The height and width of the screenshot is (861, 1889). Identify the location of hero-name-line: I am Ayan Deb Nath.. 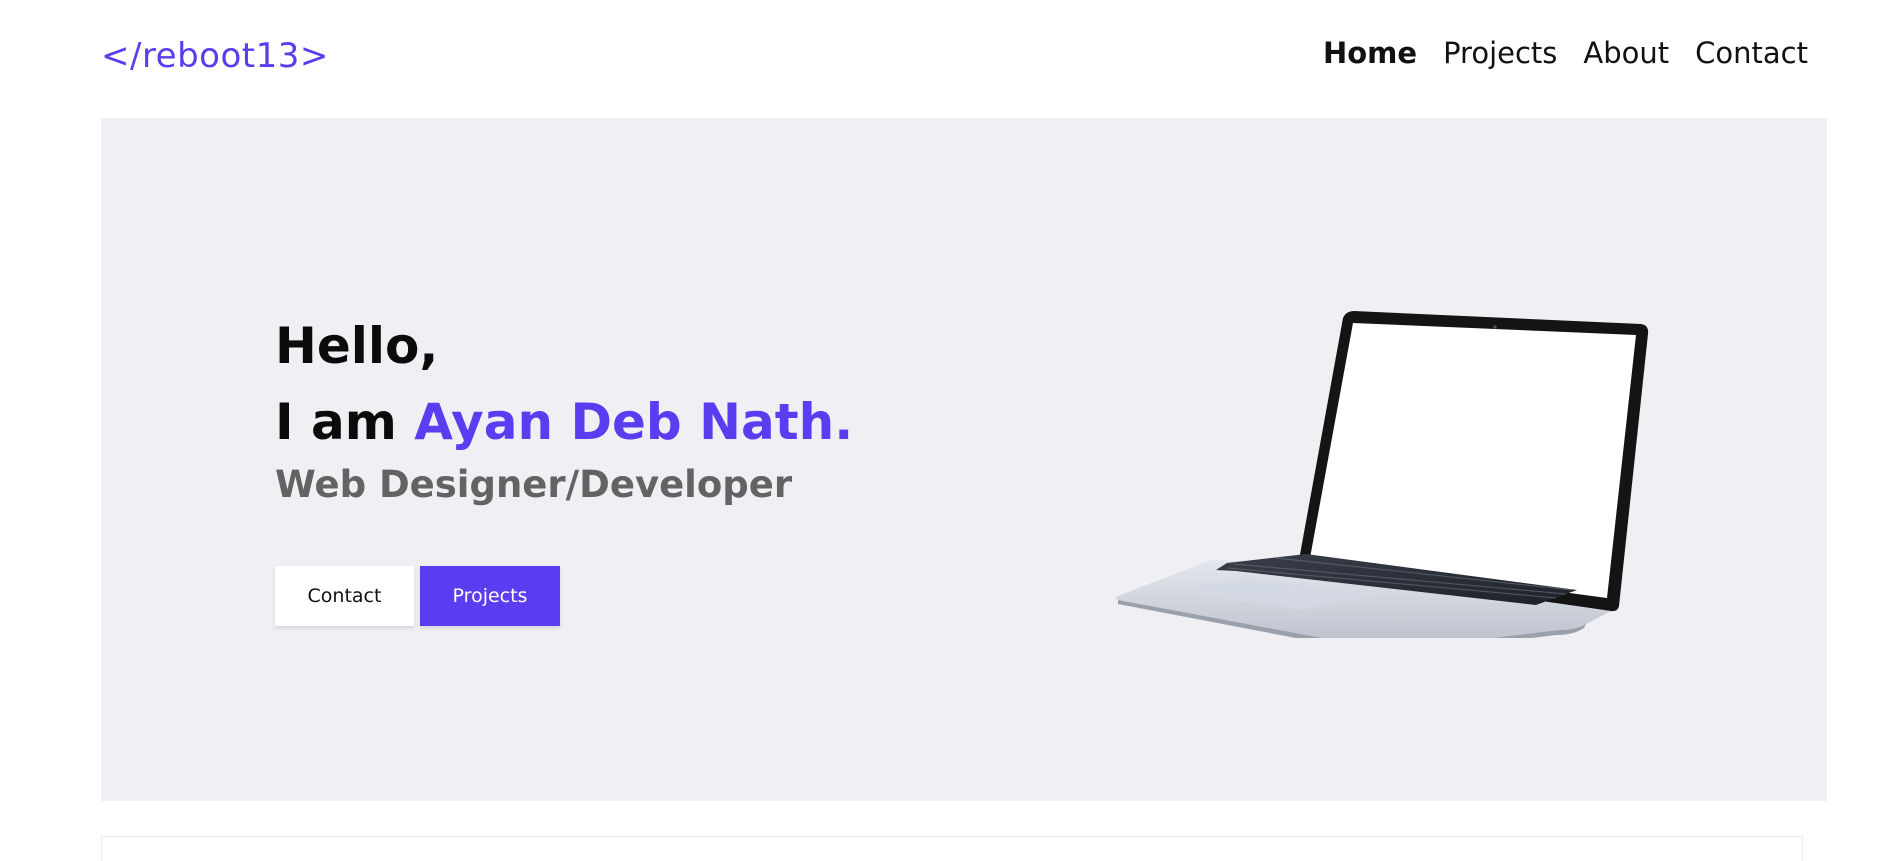
(564, 422).